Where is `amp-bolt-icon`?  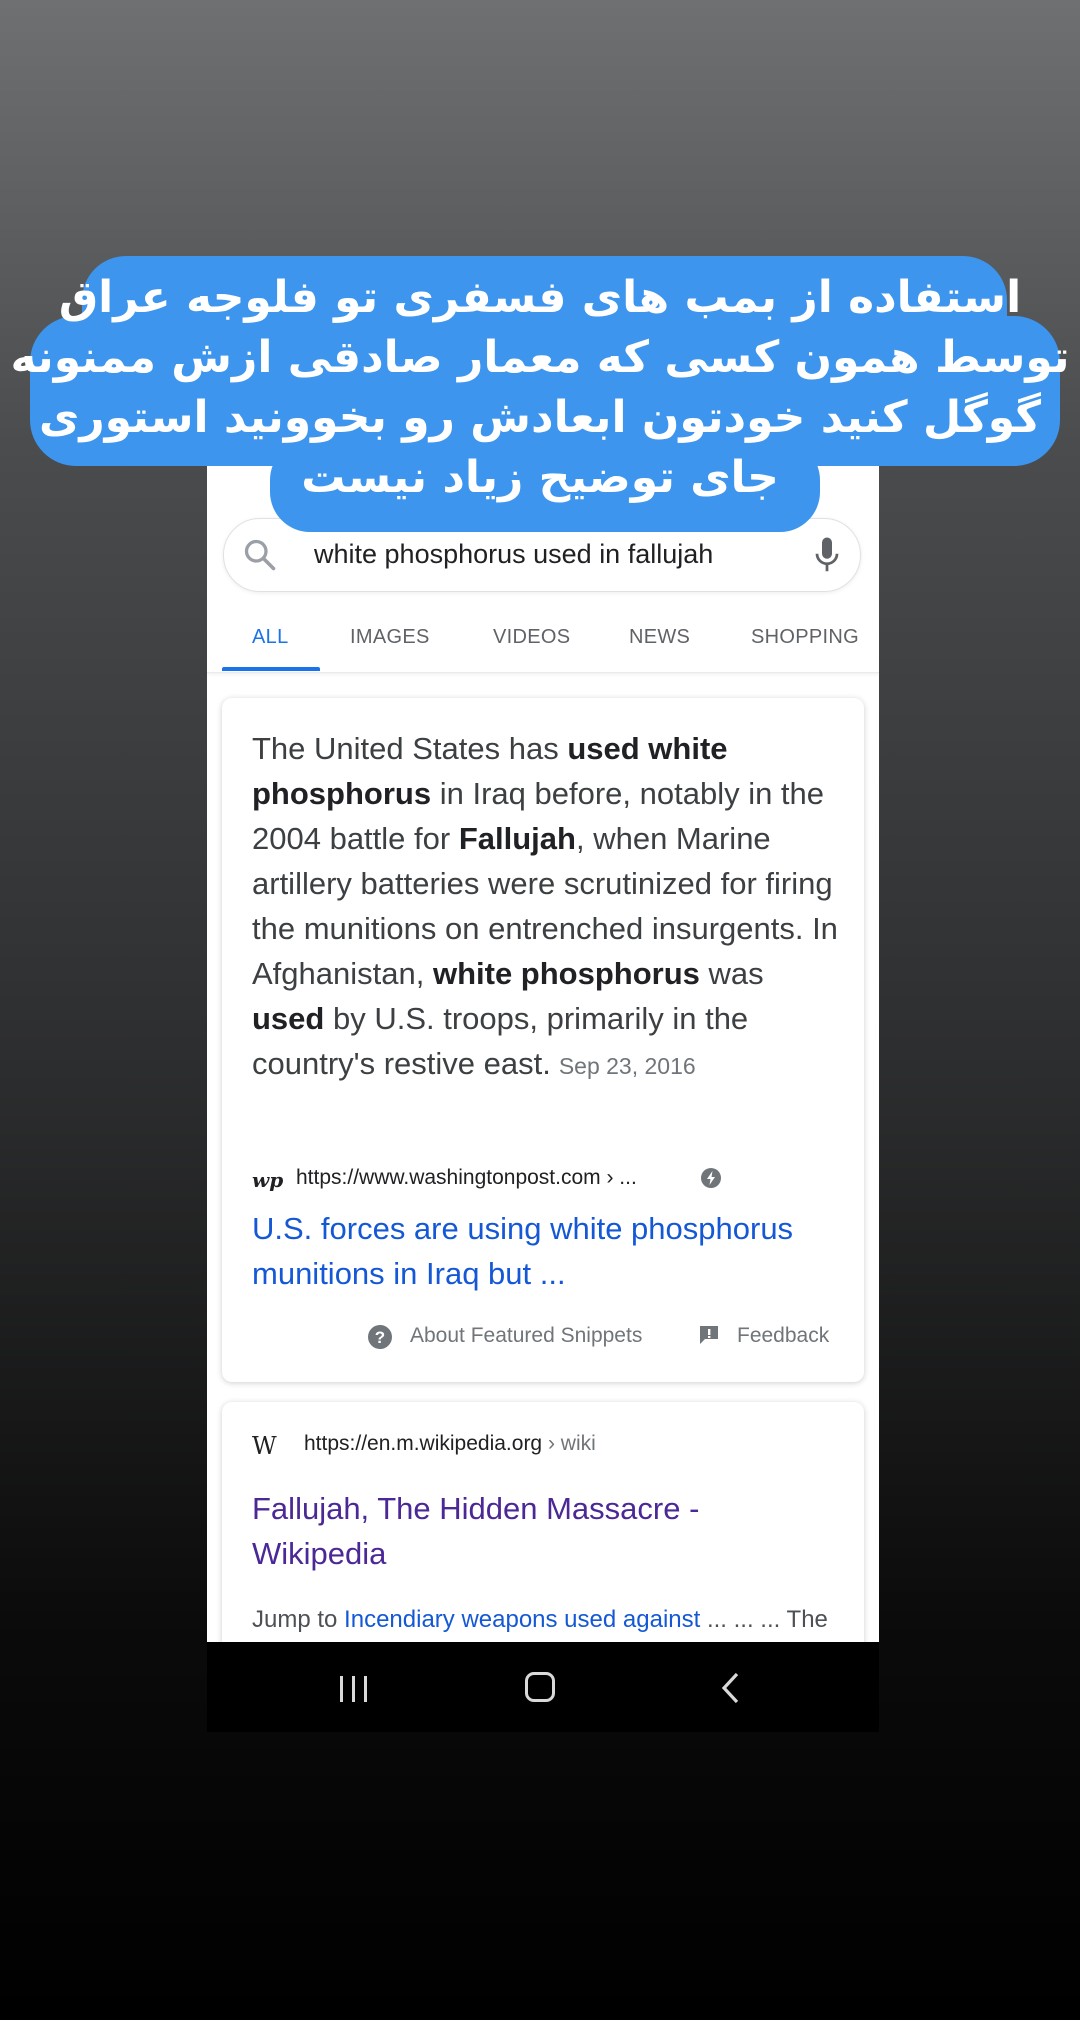 amp-bolt-icon is located at coordinates (711, 1178).